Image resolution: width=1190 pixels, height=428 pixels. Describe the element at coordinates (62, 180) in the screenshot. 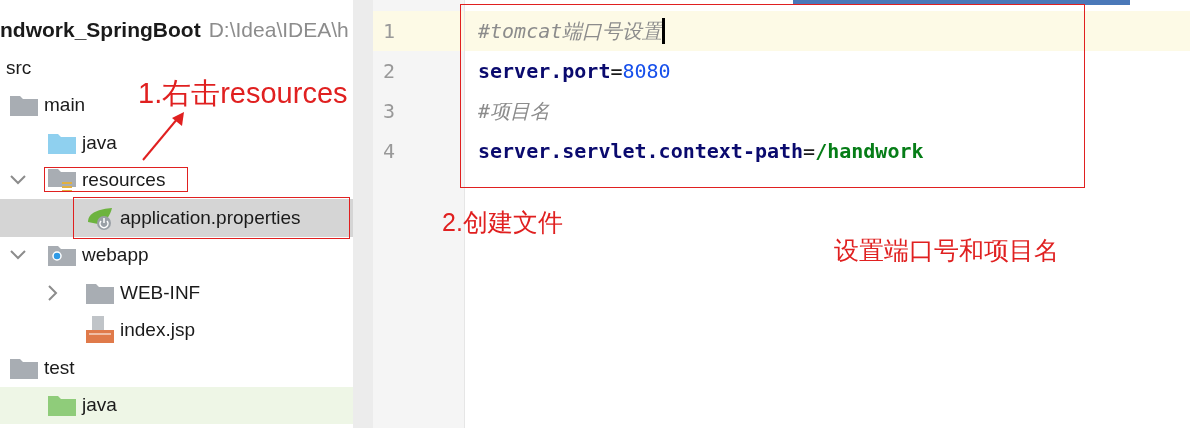

I see `resource-folder-icon` at that location.